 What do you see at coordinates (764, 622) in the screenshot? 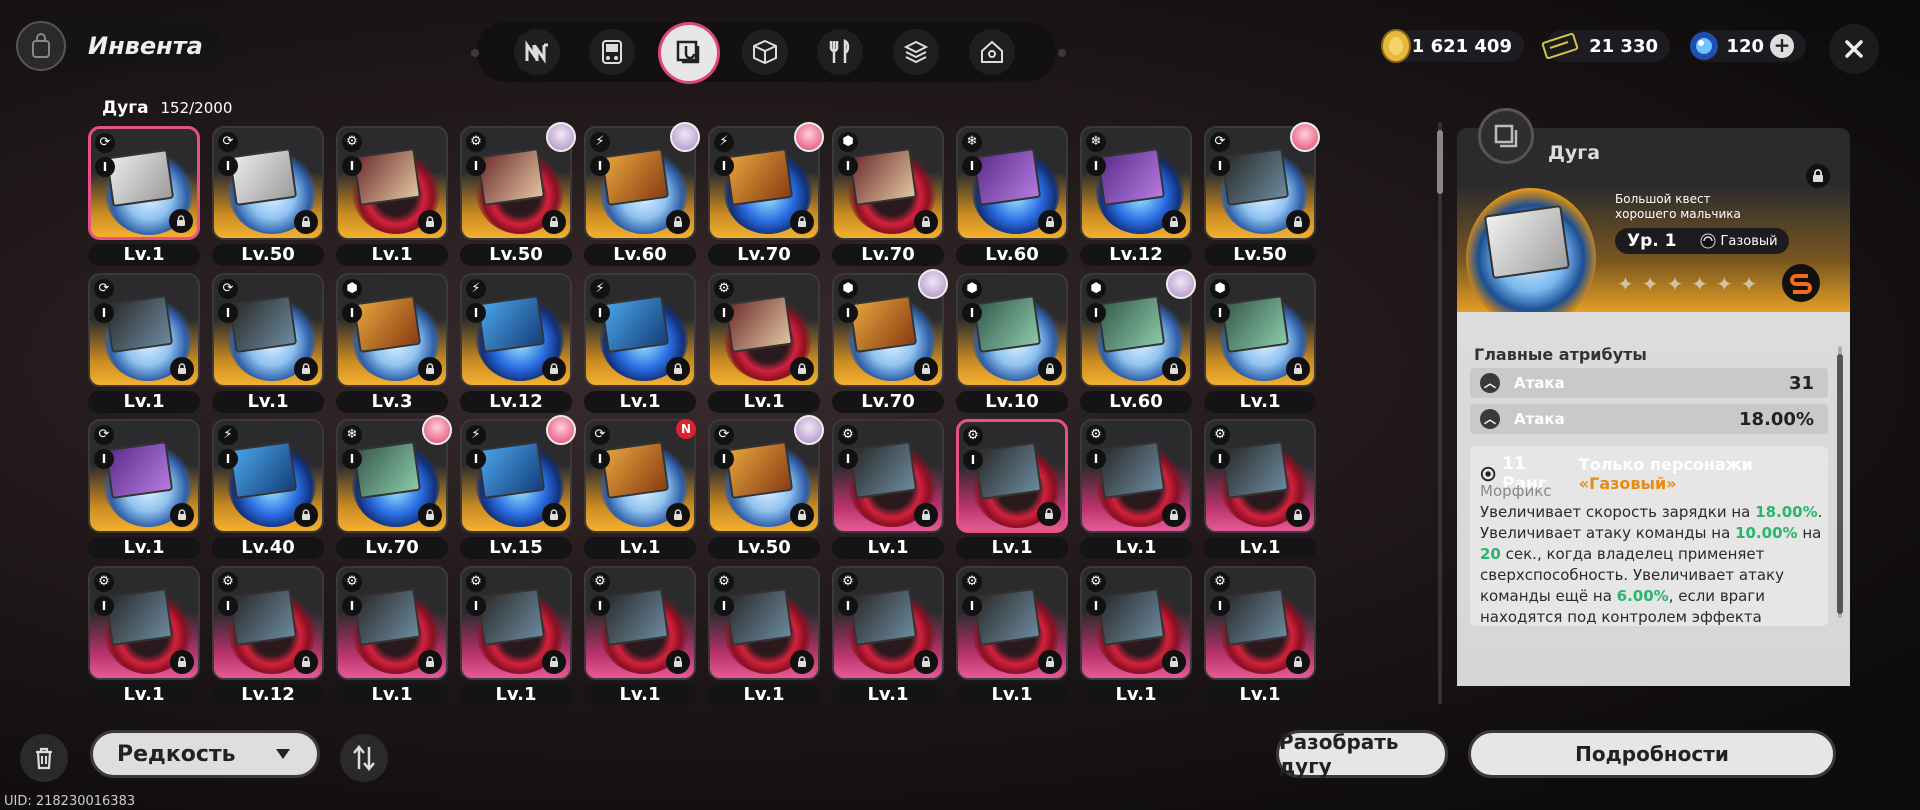
I see `card-tile: ⚙ I` at bounding box center [764, 622].